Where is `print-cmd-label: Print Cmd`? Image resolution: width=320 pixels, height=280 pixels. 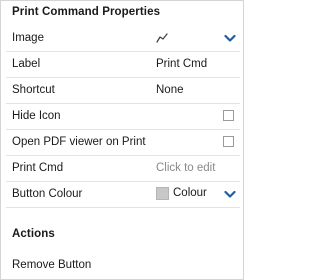 print-cmd-label: Print Cmd is located at coordinates (38, 168).